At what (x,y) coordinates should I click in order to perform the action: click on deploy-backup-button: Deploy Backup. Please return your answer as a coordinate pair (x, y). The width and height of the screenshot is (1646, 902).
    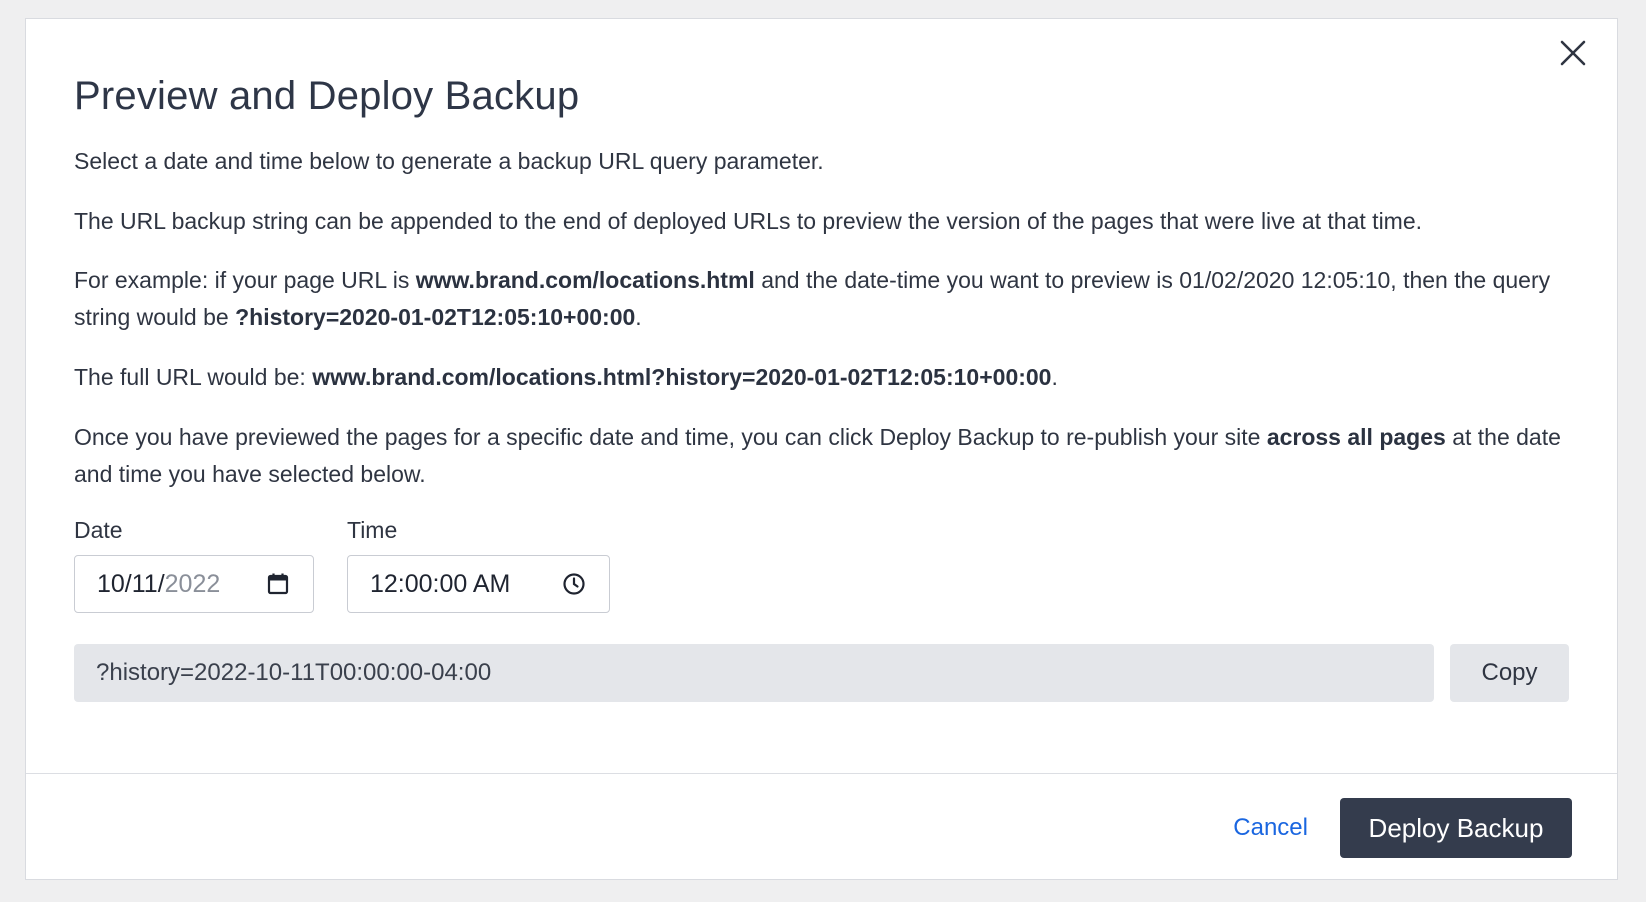
    Looking at the image, I should click on (1456, 828).